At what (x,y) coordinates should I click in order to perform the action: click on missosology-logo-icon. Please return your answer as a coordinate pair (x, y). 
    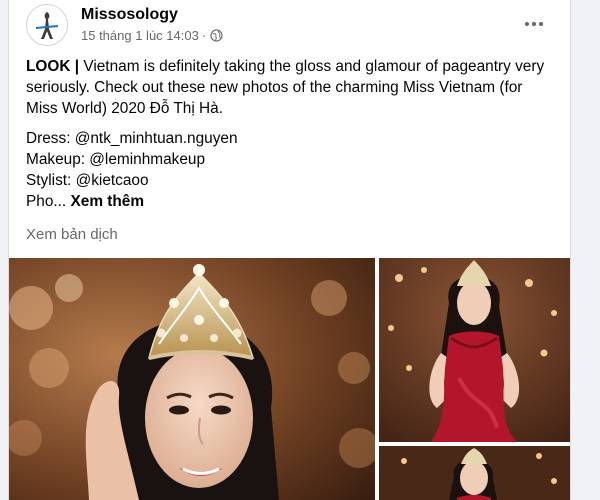
    Looking at the image, I should click on (47, 25).